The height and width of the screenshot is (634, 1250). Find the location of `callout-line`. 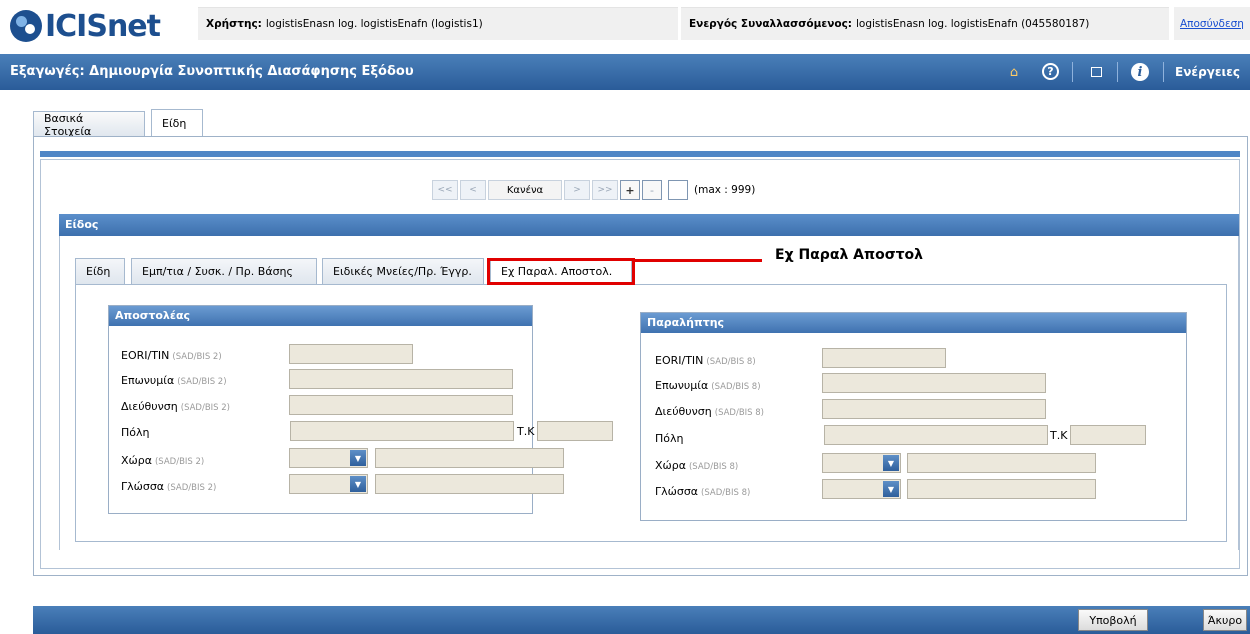

callout-line is located at coordinates (698, 260).